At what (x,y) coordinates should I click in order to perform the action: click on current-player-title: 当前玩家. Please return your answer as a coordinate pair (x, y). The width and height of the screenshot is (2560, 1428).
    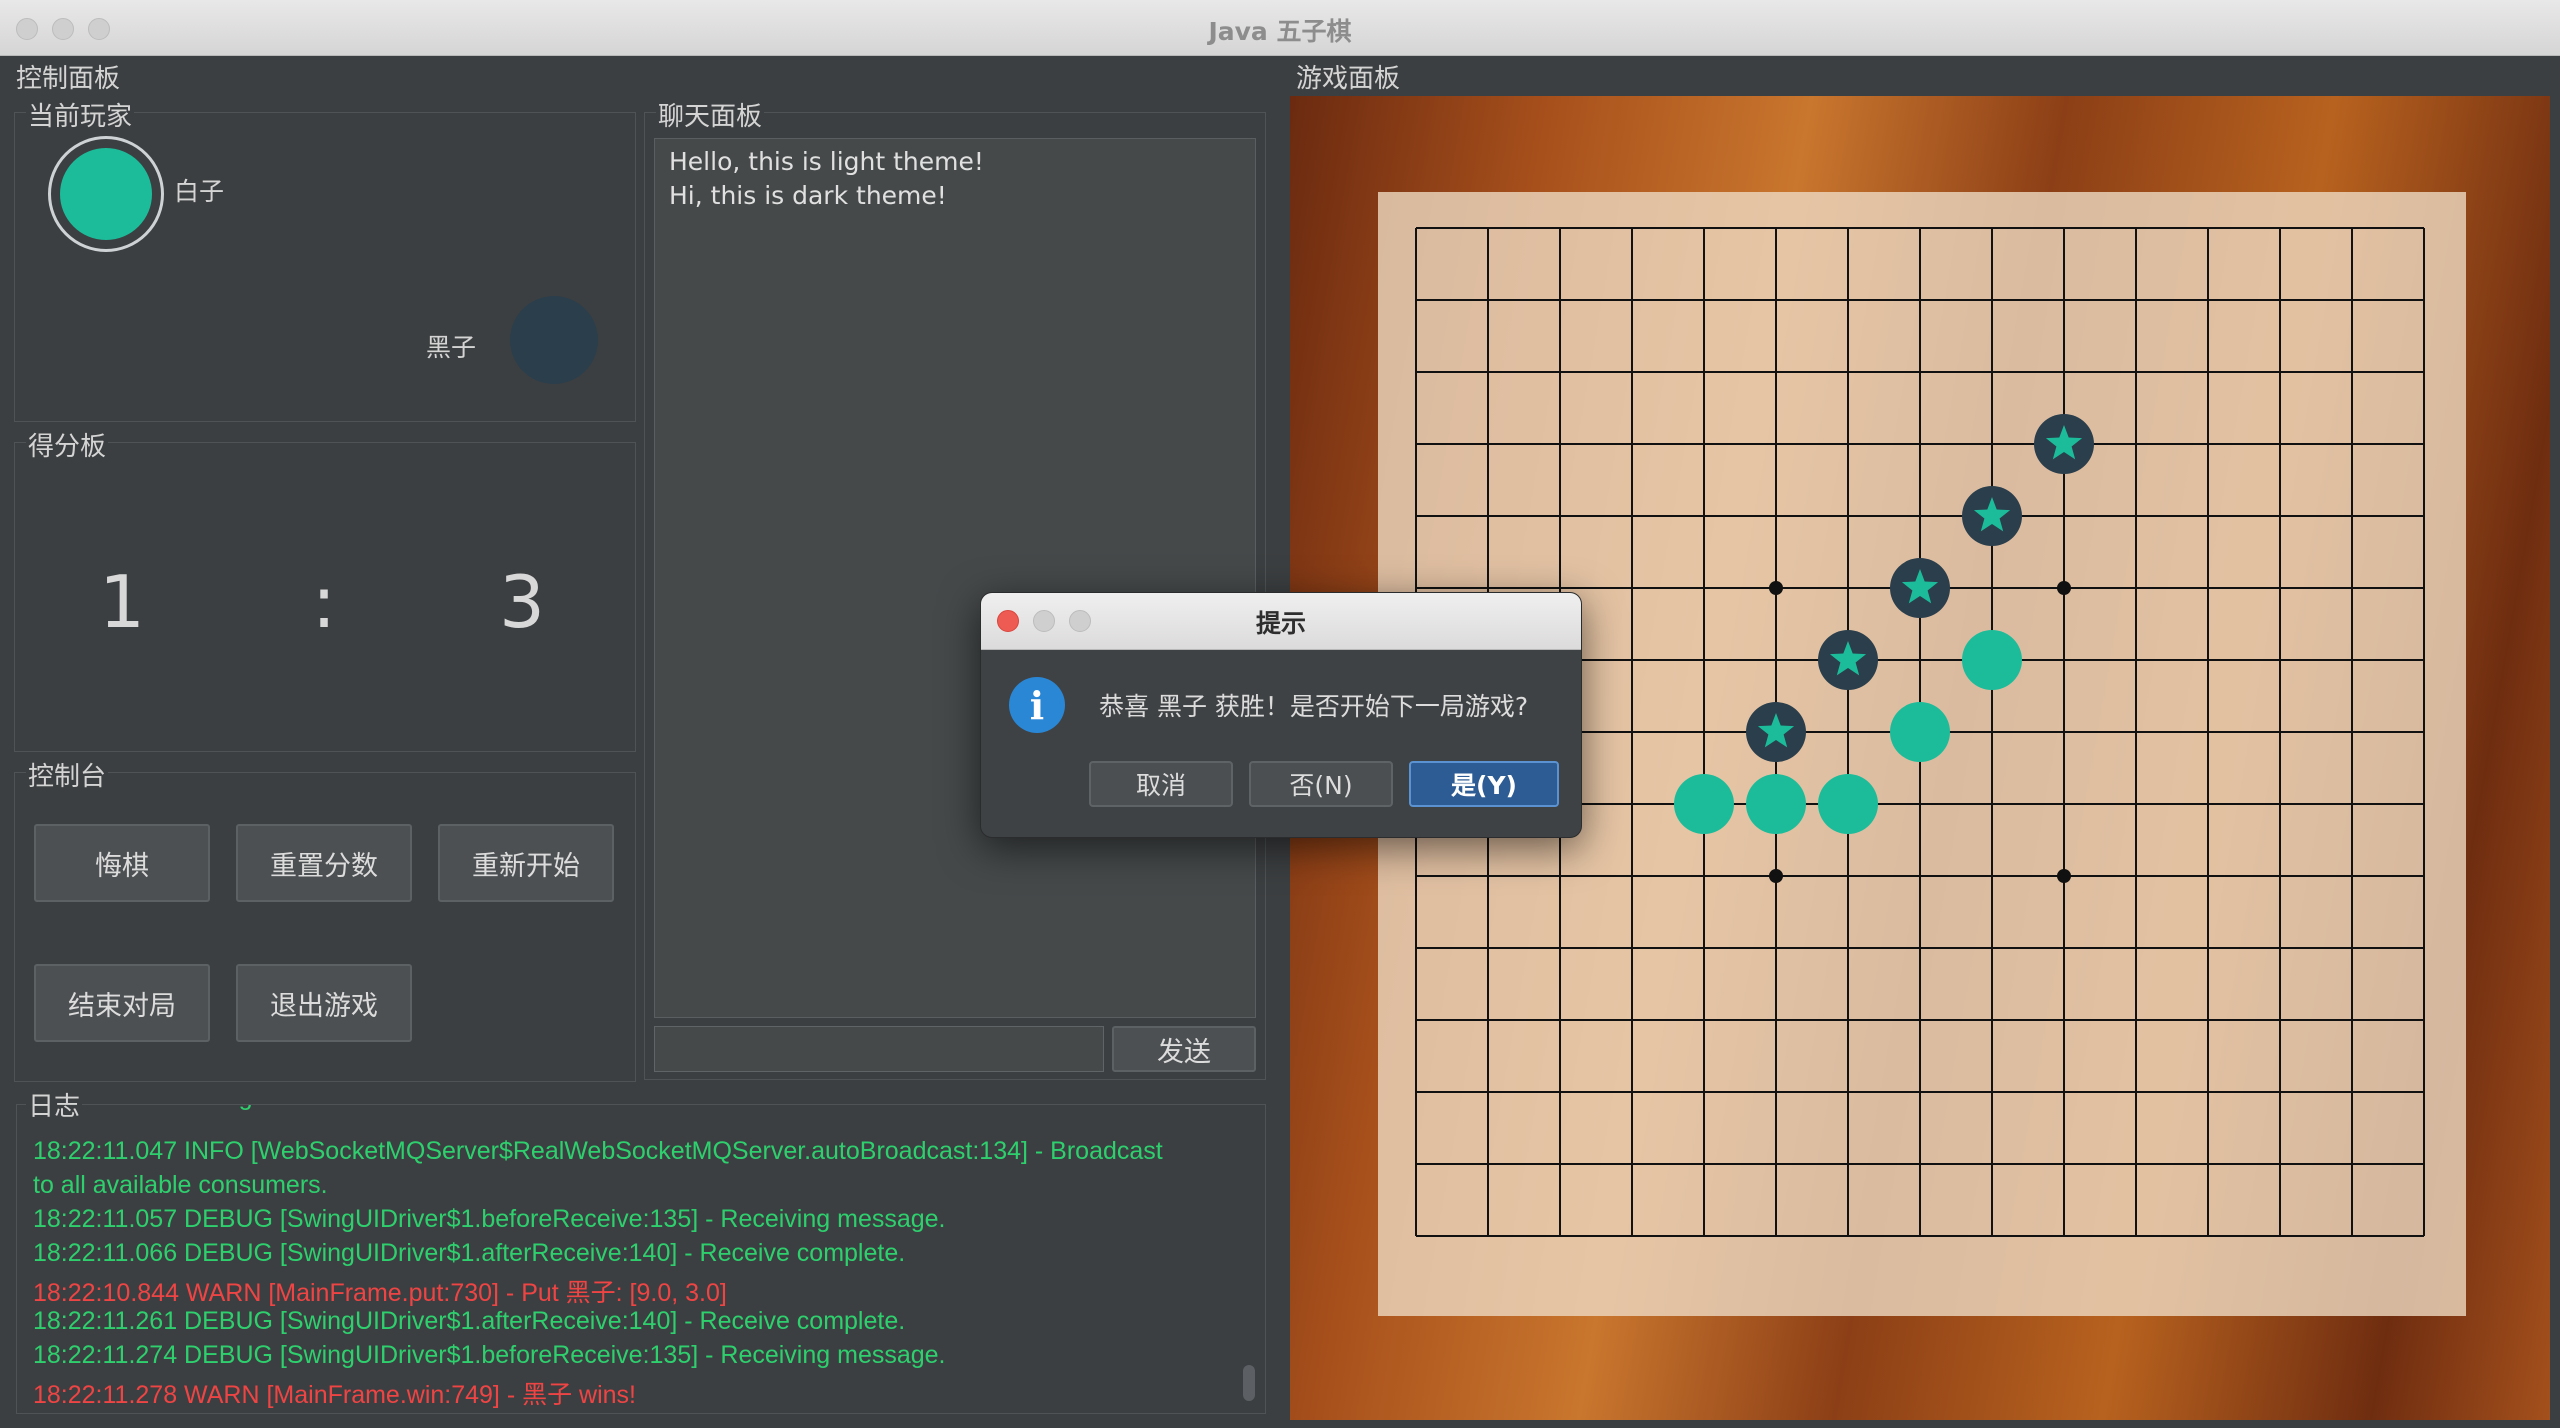
    Looking at the image, I should click on (80, 114).